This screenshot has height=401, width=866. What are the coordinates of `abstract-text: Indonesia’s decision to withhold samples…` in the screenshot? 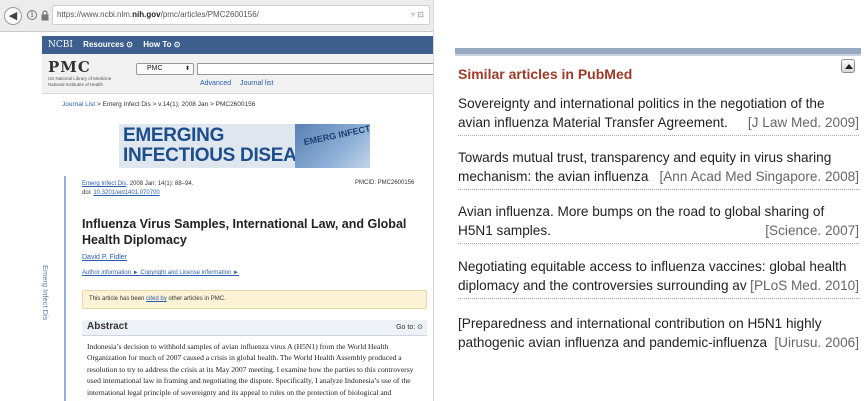 It's located at (250, 369).